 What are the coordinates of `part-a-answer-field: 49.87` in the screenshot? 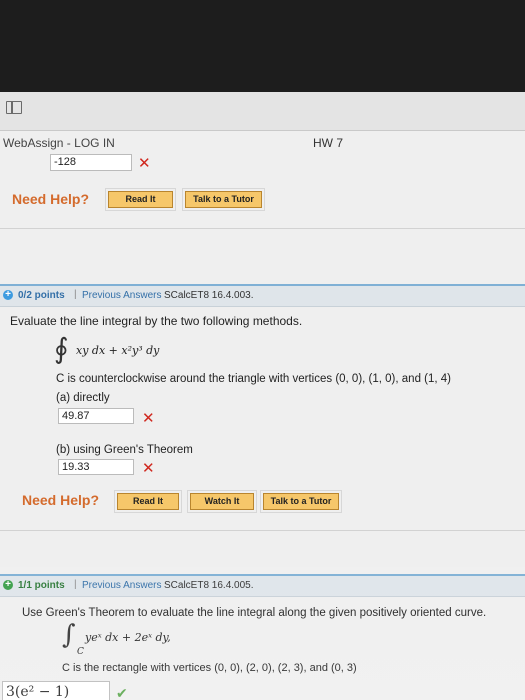 It's located at (96, 416).